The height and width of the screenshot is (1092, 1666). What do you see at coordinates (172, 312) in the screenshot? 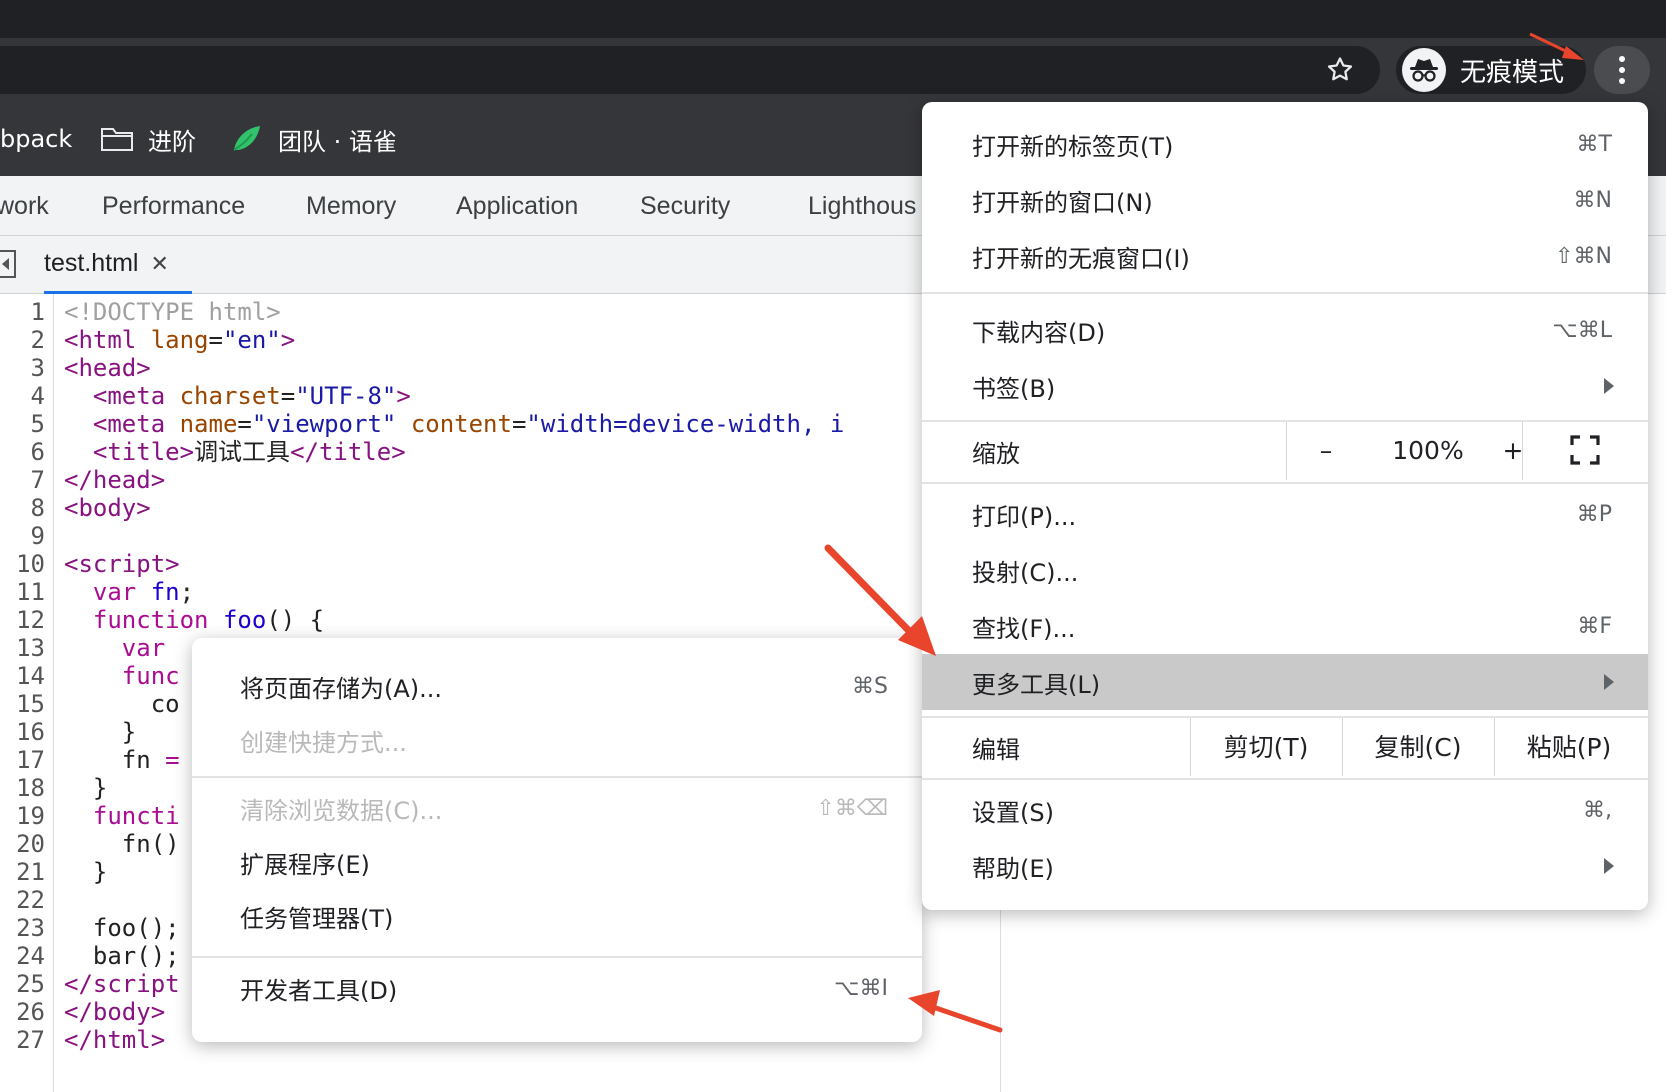
I see `code-line: <!DOCTYPE html>` at bounding box center [172, 312].